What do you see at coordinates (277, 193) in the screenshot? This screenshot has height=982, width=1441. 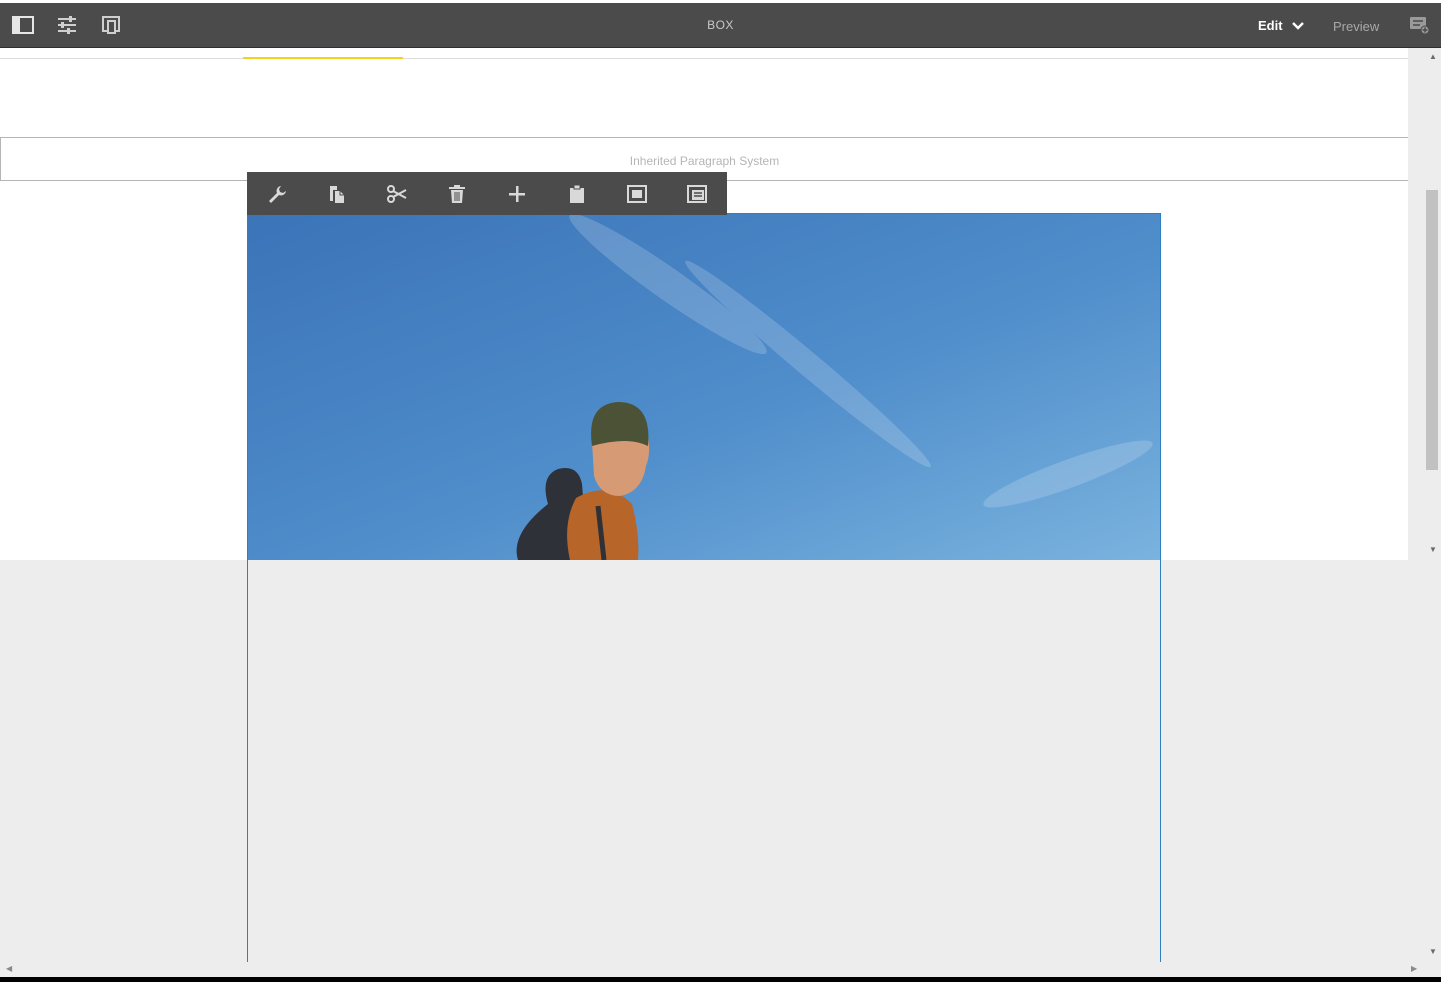 I see `configure-icon` at bounding box center [277, 193].